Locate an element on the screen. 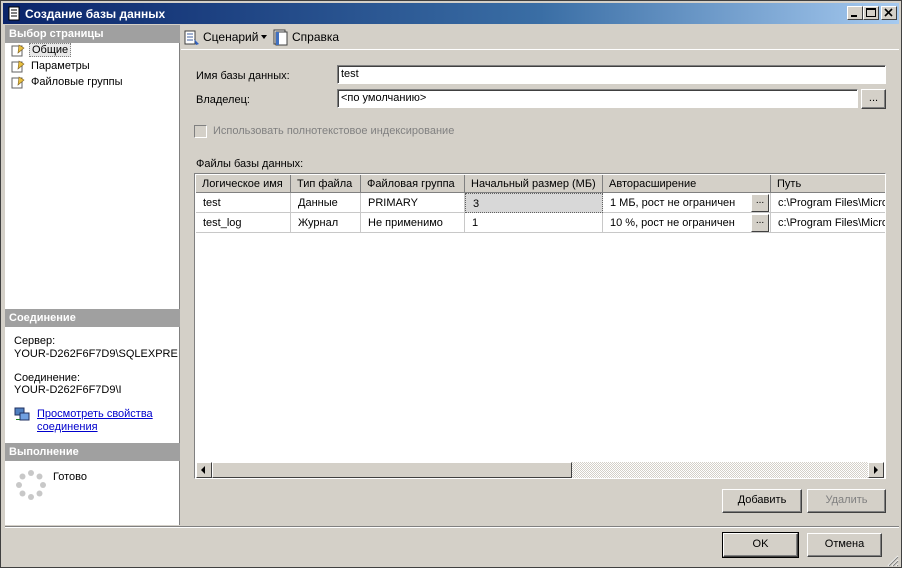 This screenshot has width=902, height=568. add-button-label: Добавить is located at coordinates (762, 500).